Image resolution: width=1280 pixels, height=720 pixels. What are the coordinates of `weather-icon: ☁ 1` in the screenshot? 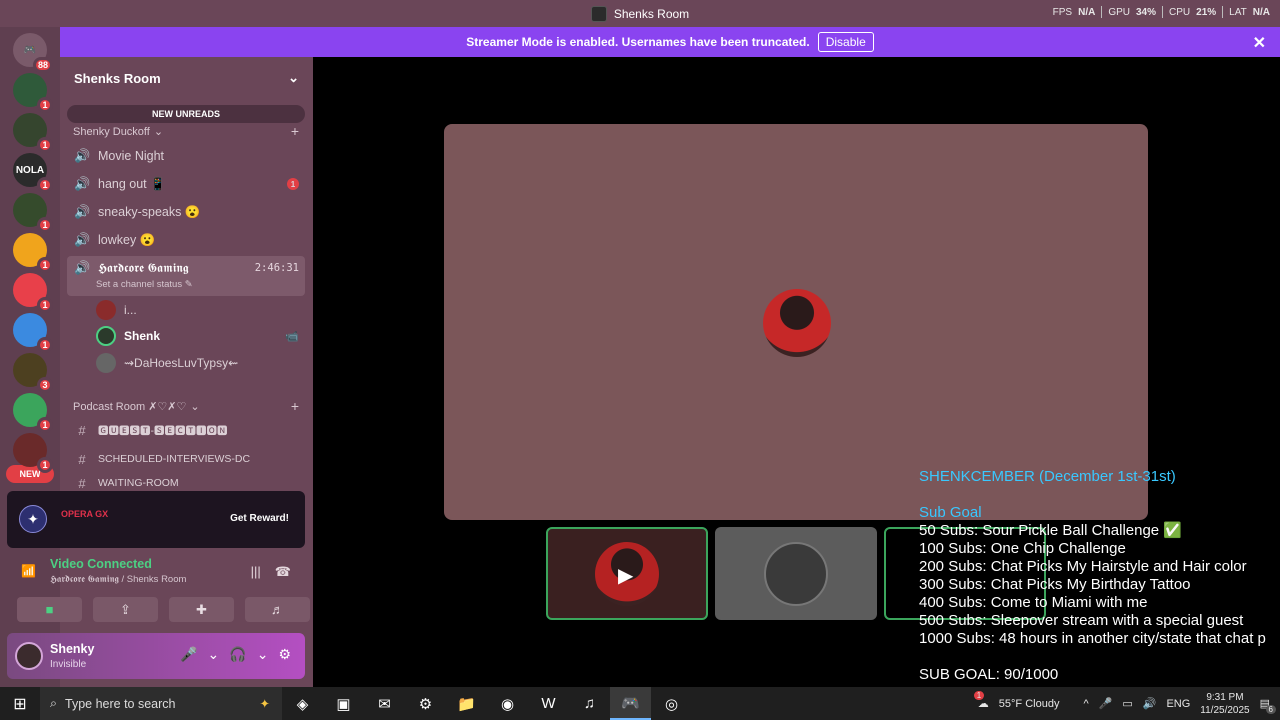 It's located at (981, 700).